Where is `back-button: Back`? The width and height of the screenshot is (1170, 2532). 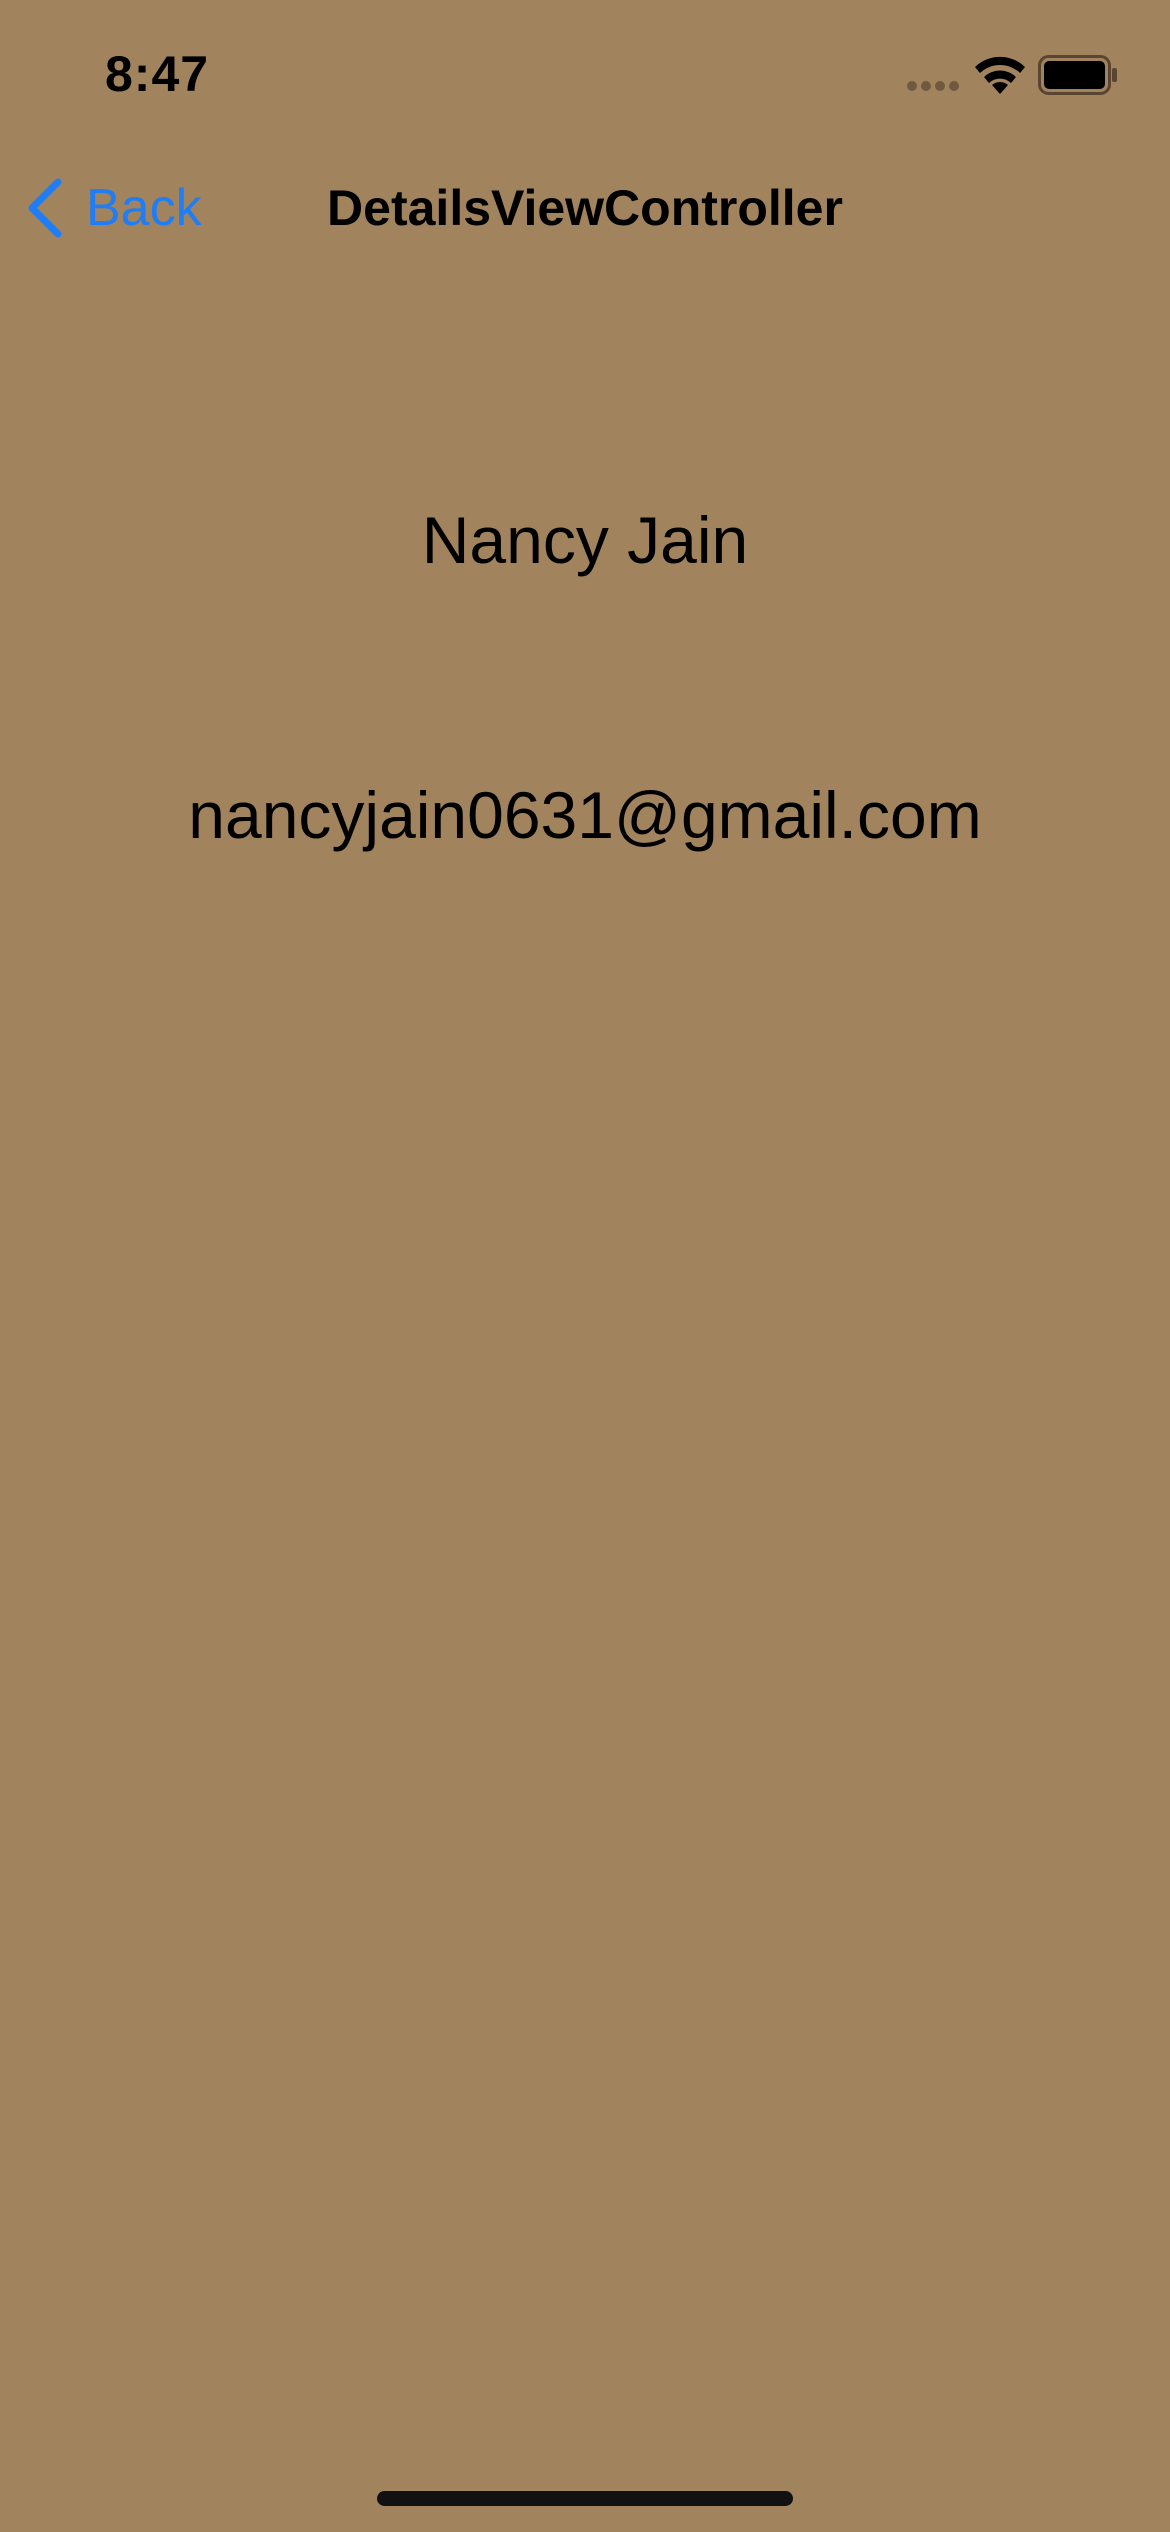
back-button: Back is located at coordinates (113, 208).